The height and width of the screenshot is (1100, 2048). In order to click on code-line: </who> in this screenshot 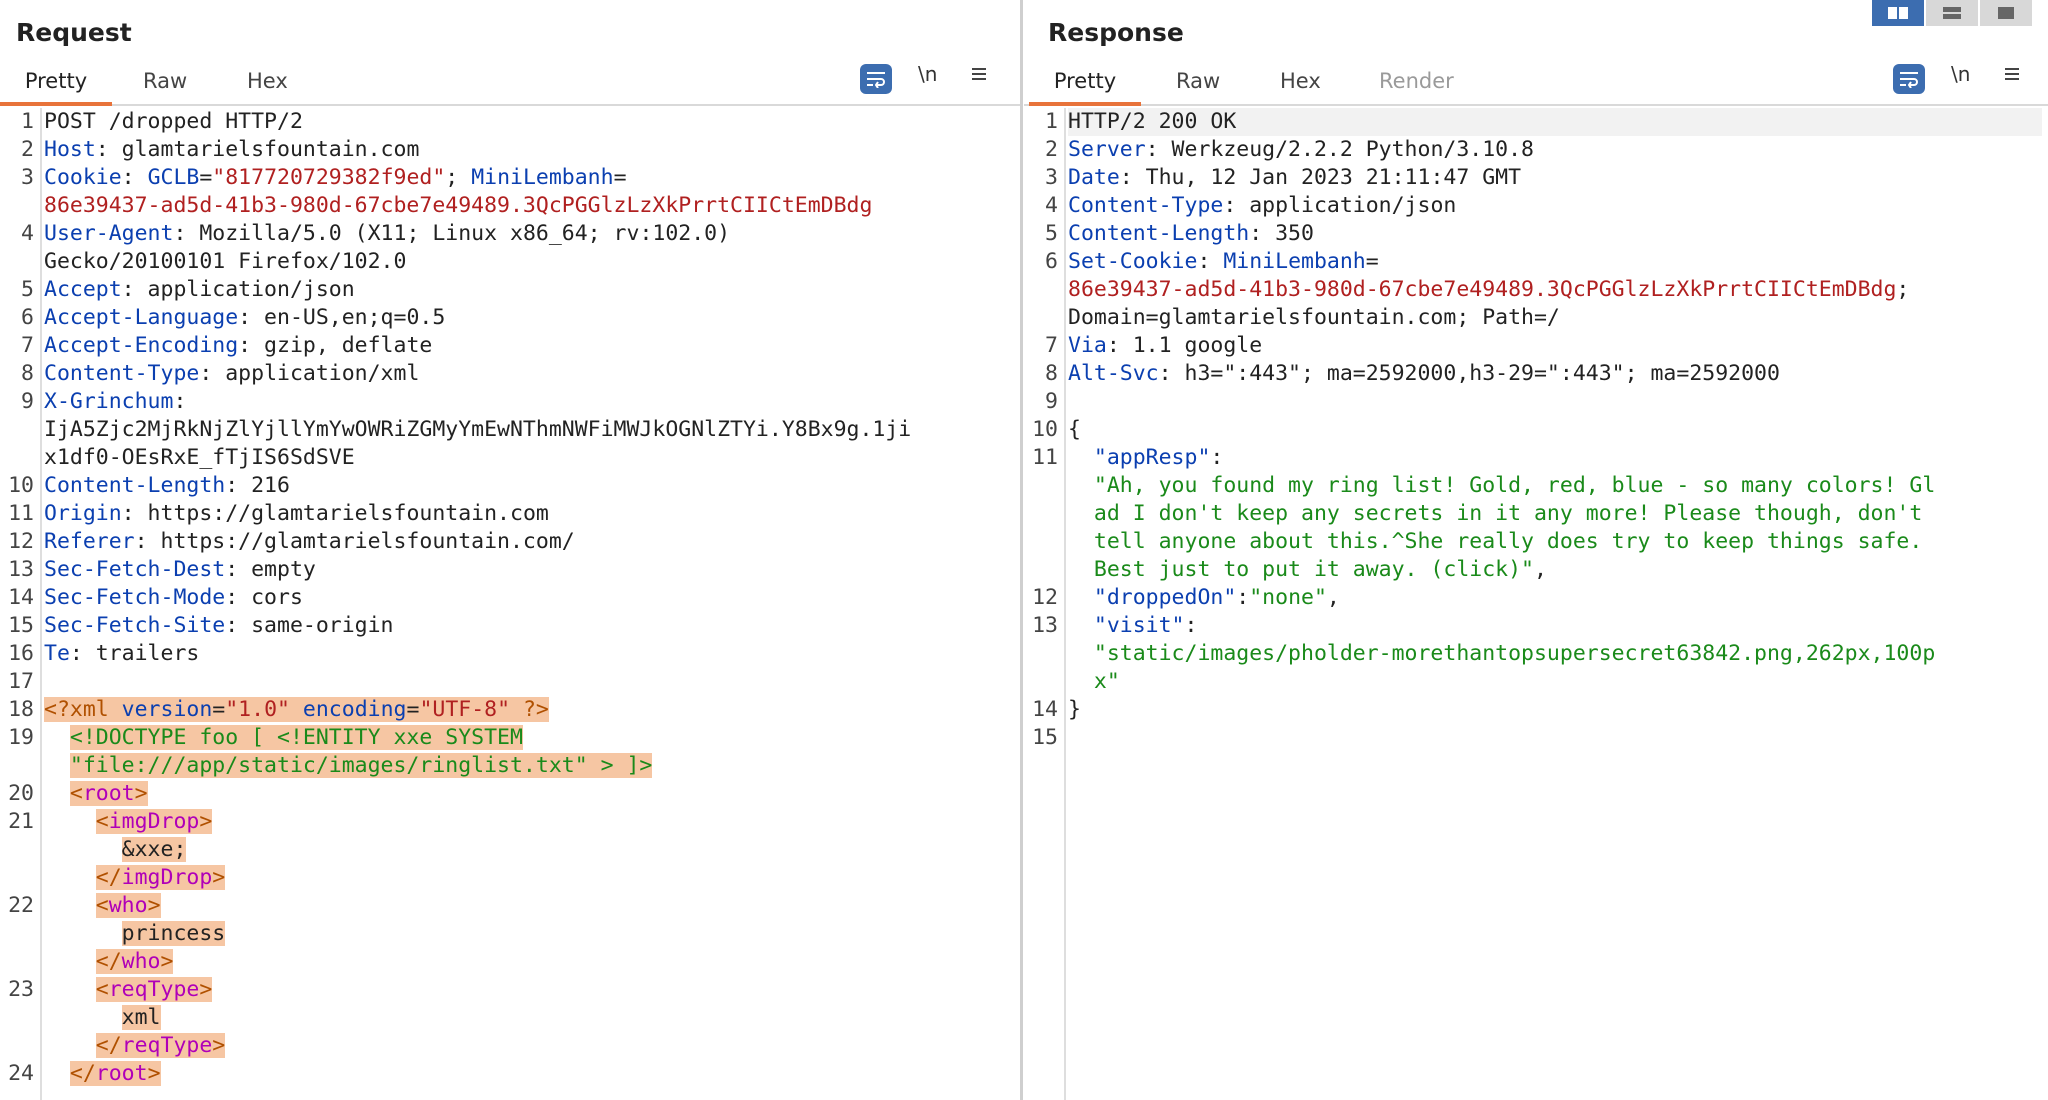, I will do `click(529, 962)`.